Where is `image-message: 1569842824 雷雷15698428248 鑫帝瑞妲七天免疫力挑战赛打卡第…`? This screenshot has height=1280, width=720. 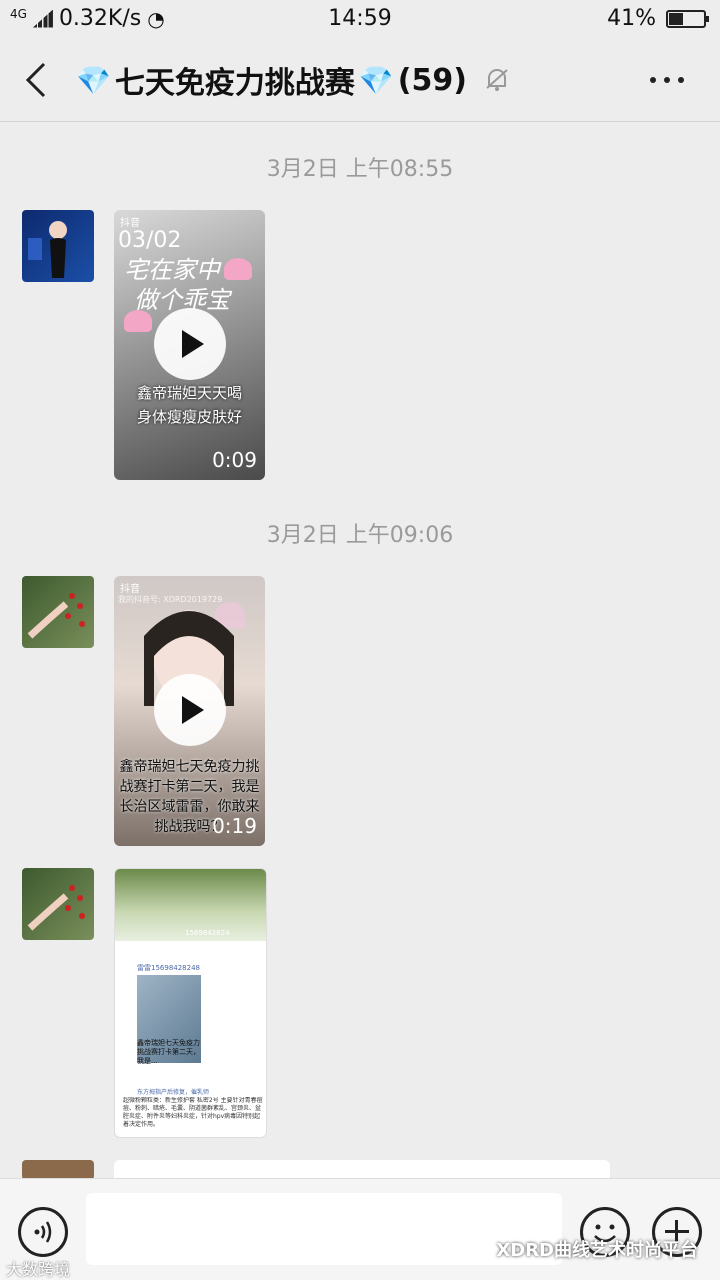
image-message: 1569842824 雷雷15698428248 鑫帝瑞妲七天免疫力挑战赛打卡第… is located at coordinates (190, 1003).